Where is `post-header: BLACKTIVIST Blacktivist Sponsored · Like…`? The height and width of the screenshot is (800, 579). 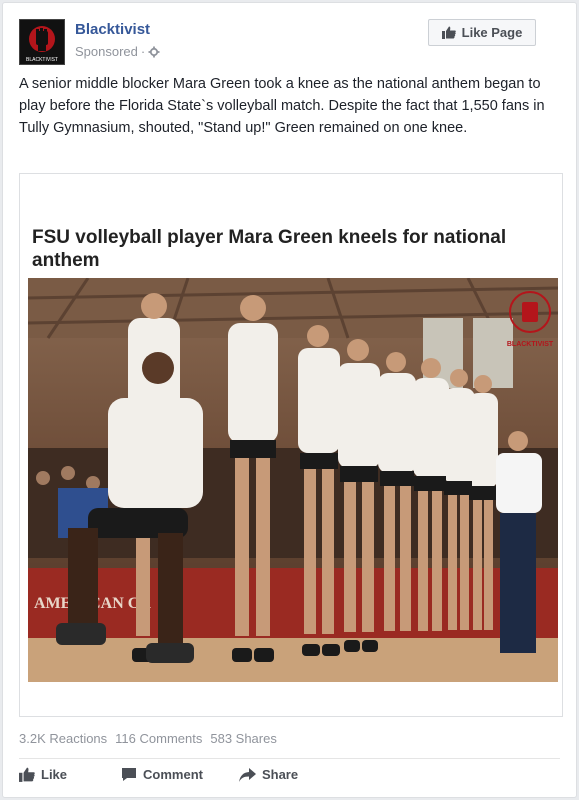
post-header: BLACKTIVIST Blacktivist Sponsored · Like… is located at coordinates (289, 42).